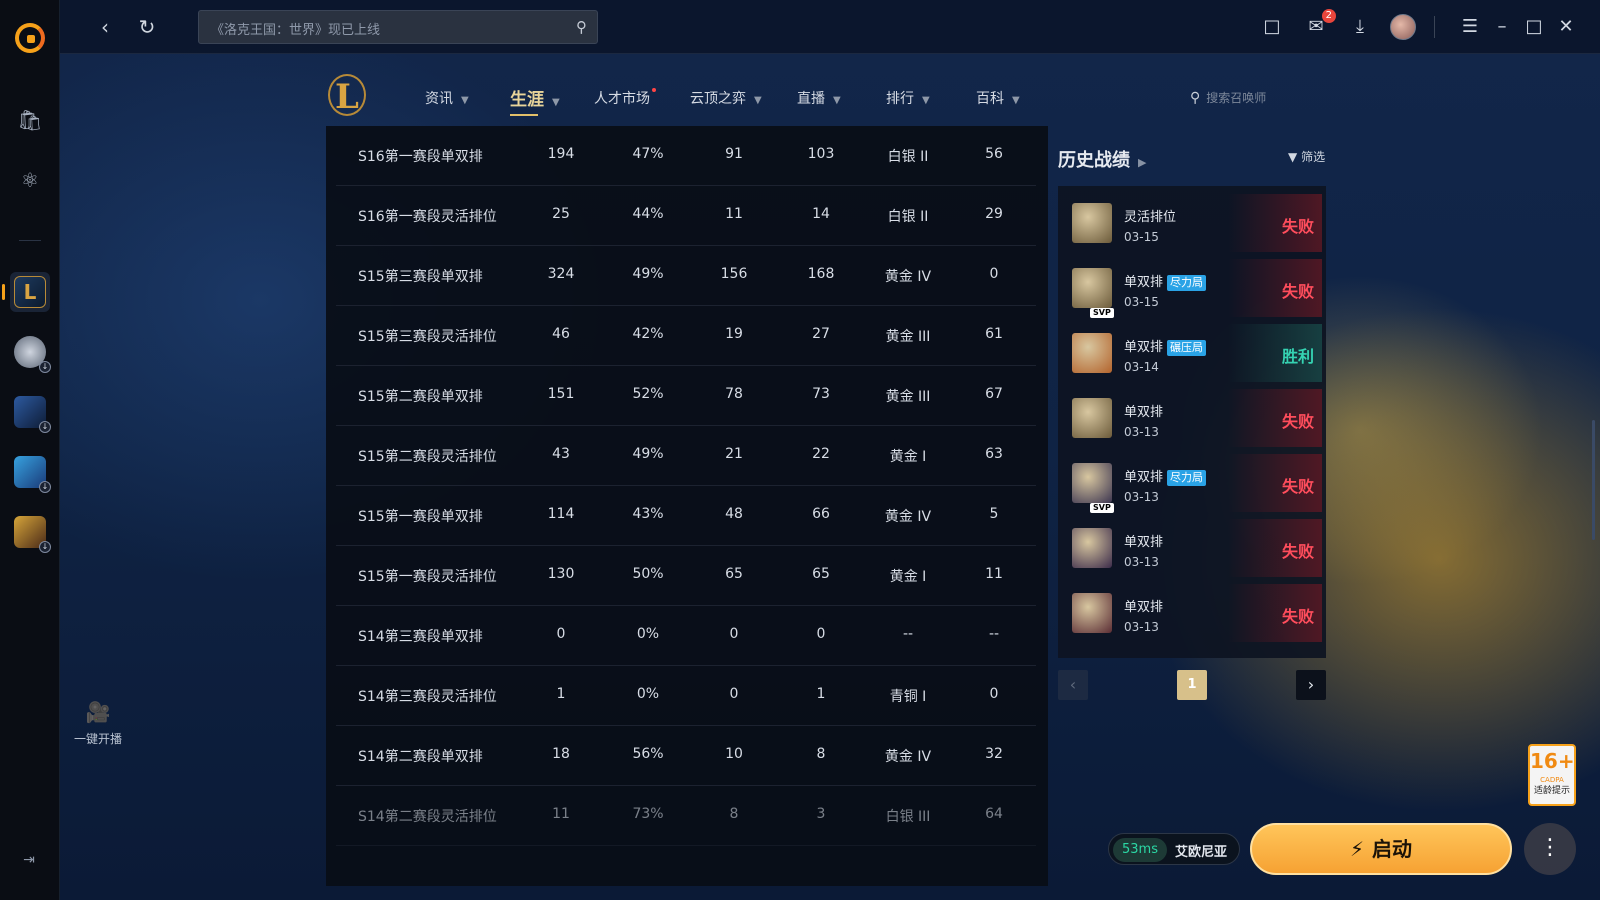  I want to click on tab-news: 资讯 ▼, so click(447, 98).